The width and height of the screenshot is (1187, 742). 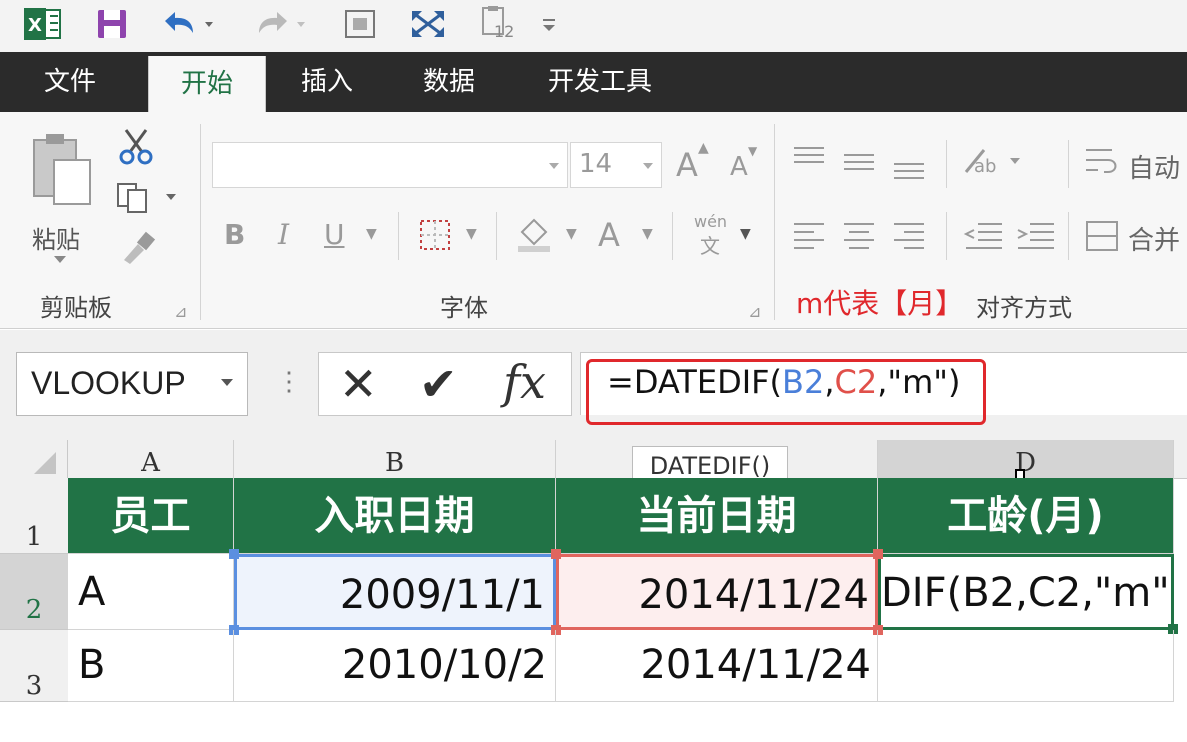 What do you see at coordinates (438, 384) in the screenshot?
I see `confirm-icon: ✔` at bounding box center [438, 384].